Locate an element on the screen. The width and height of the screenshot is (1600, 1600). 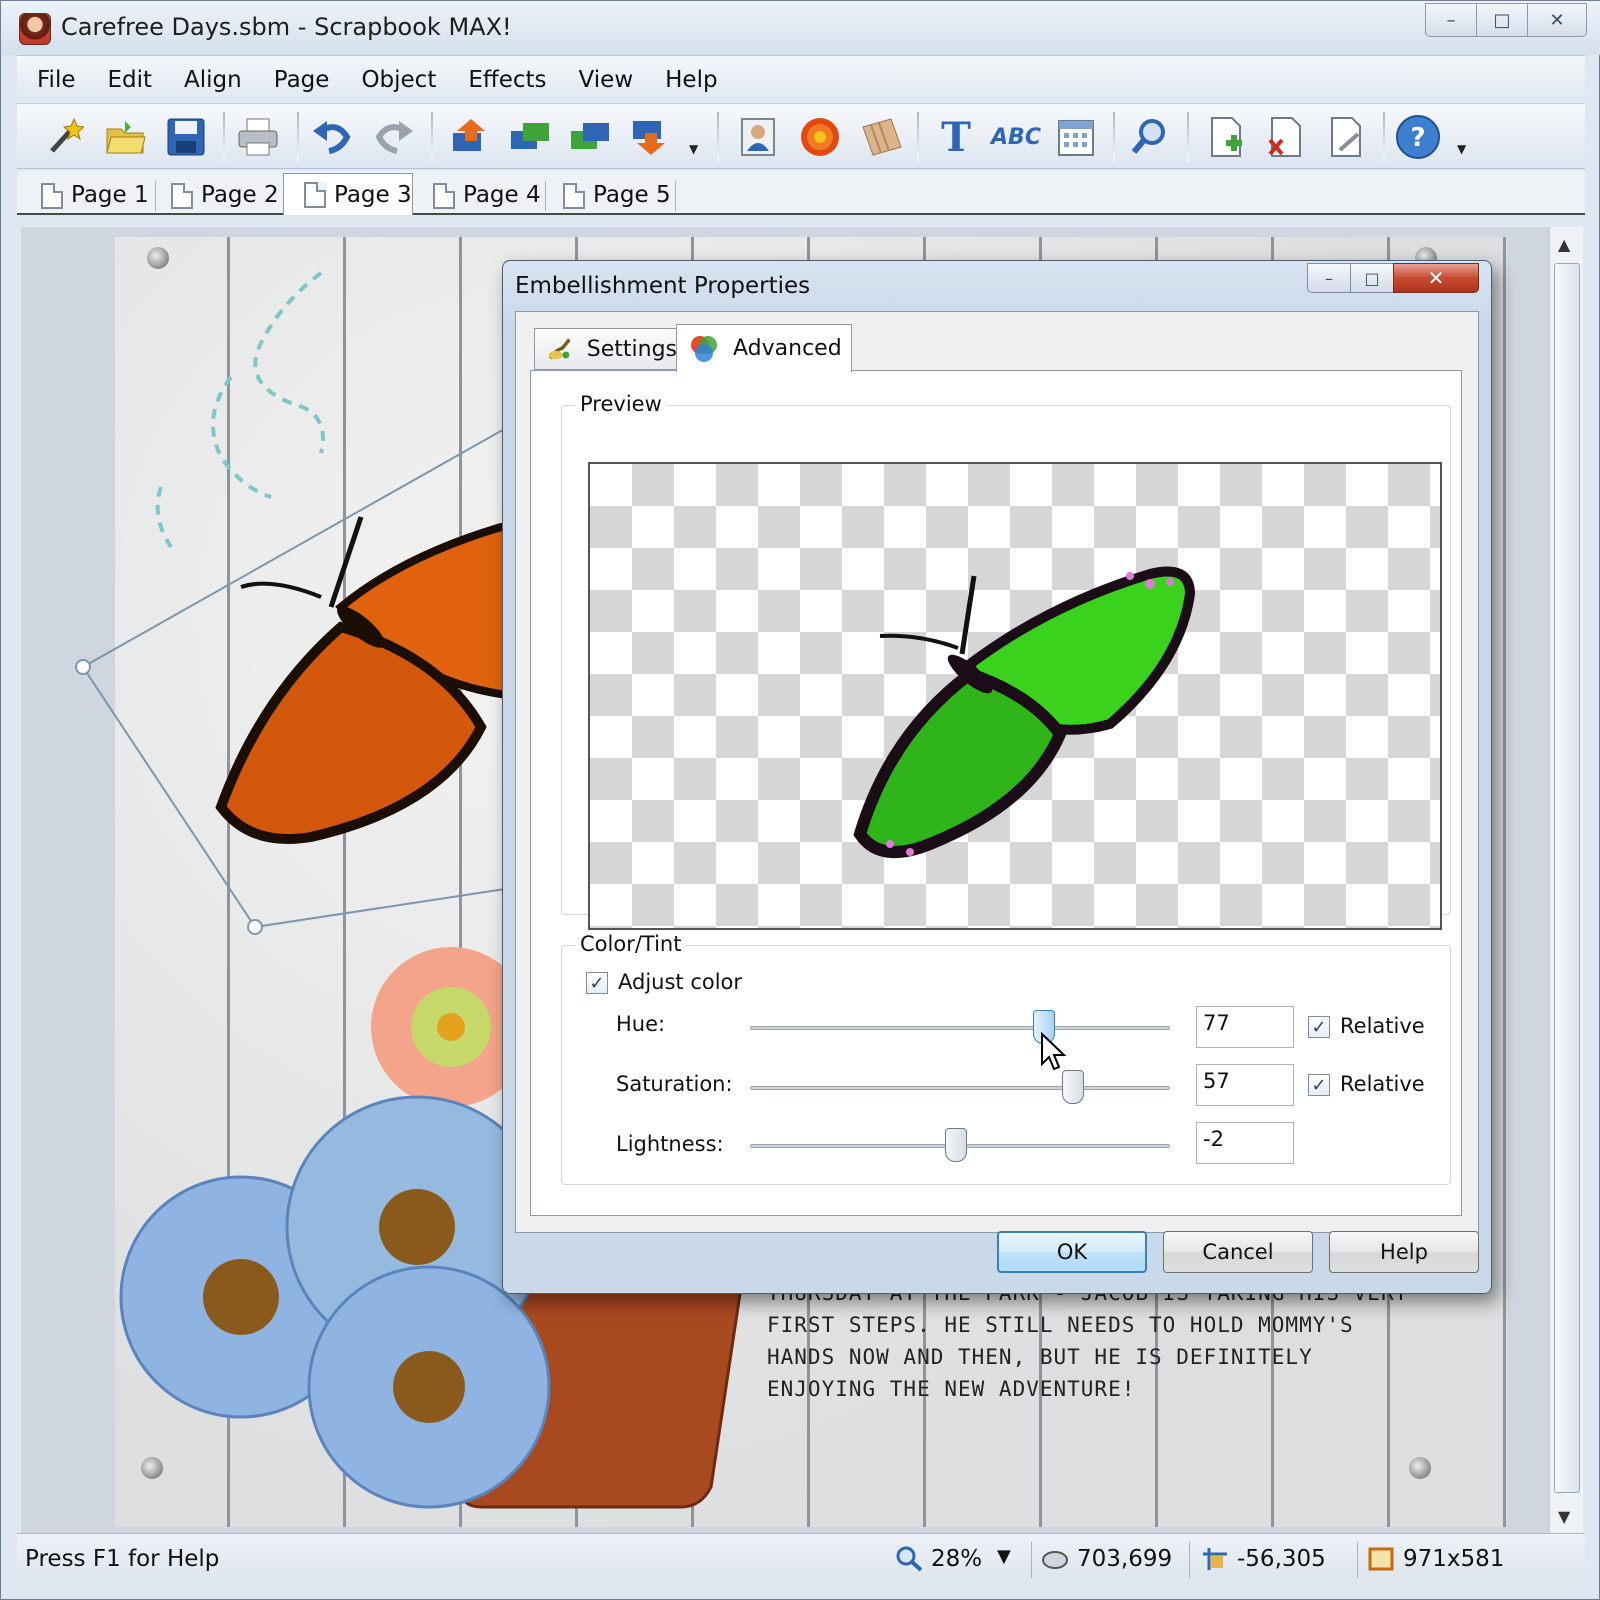
blue-daisies is located at coordinates (335, 1302).